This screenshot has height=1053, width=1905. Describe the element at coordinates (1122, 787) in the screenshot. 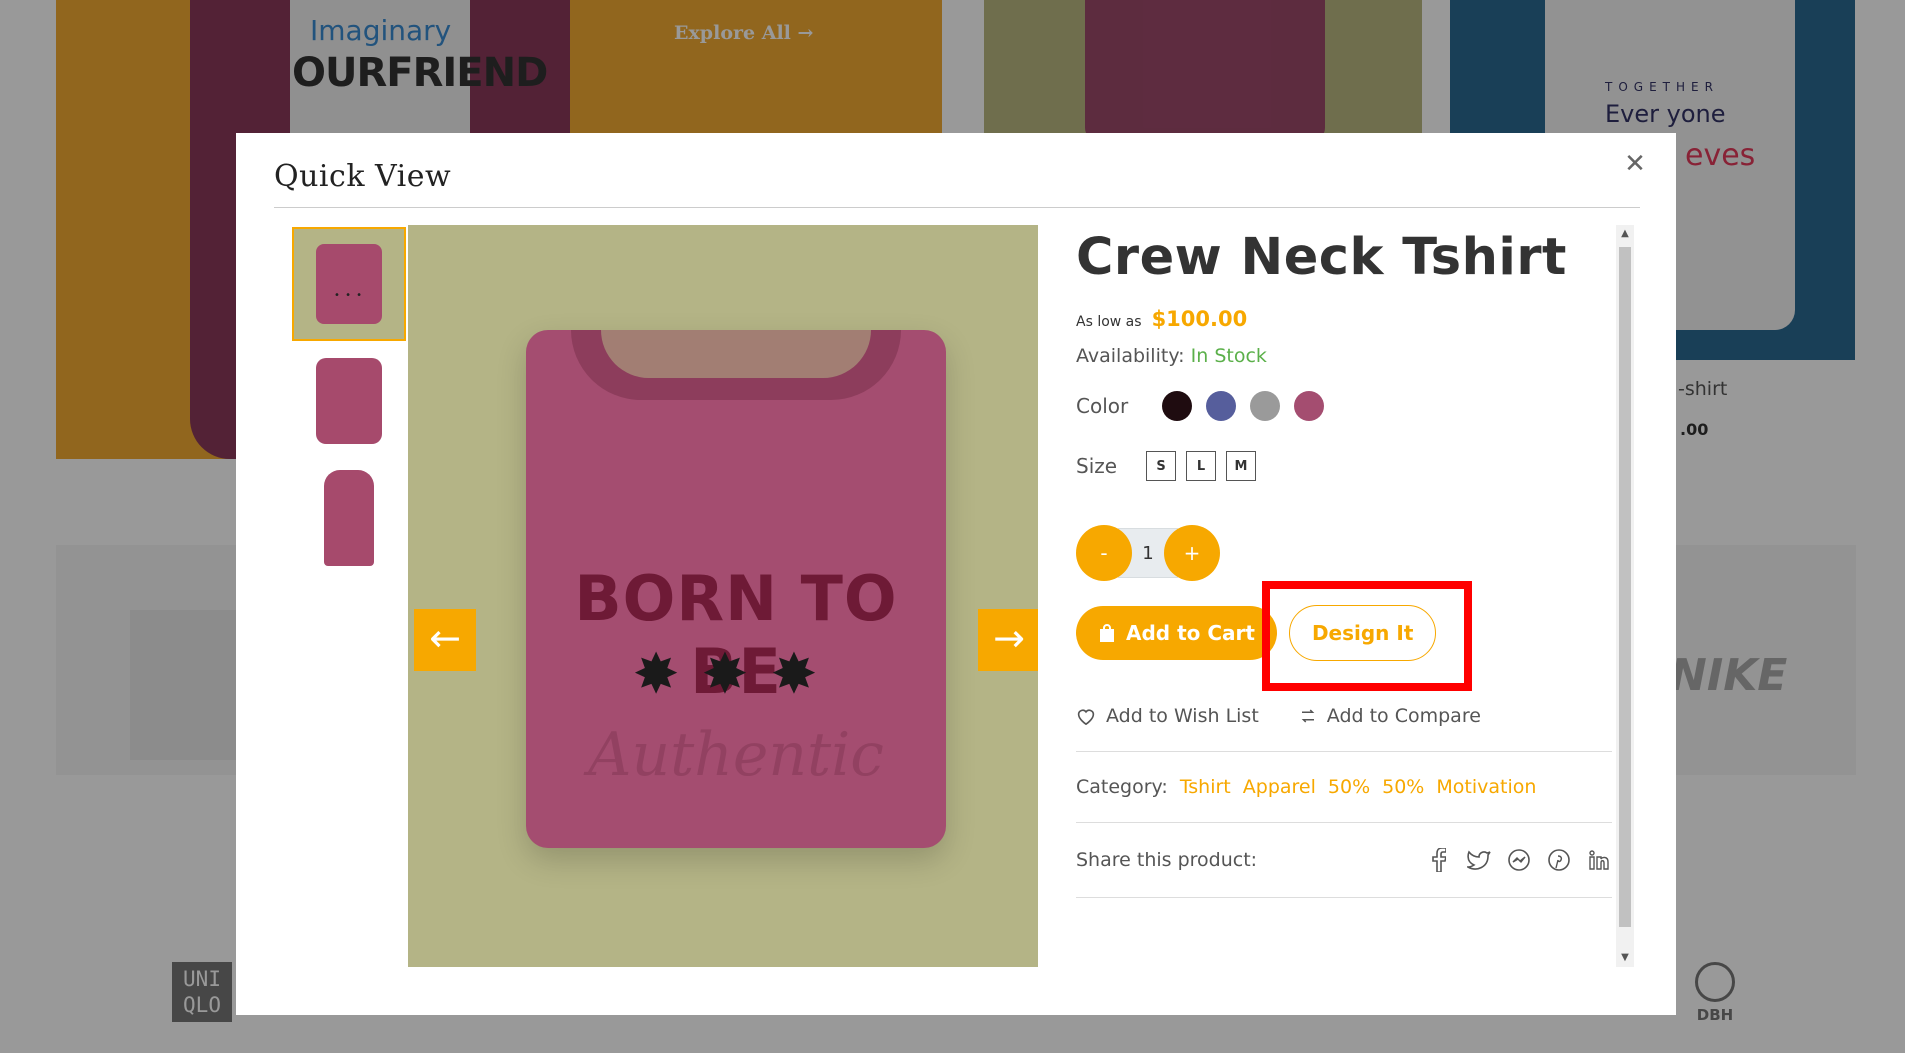

I see `category-label: Category:` at that location.